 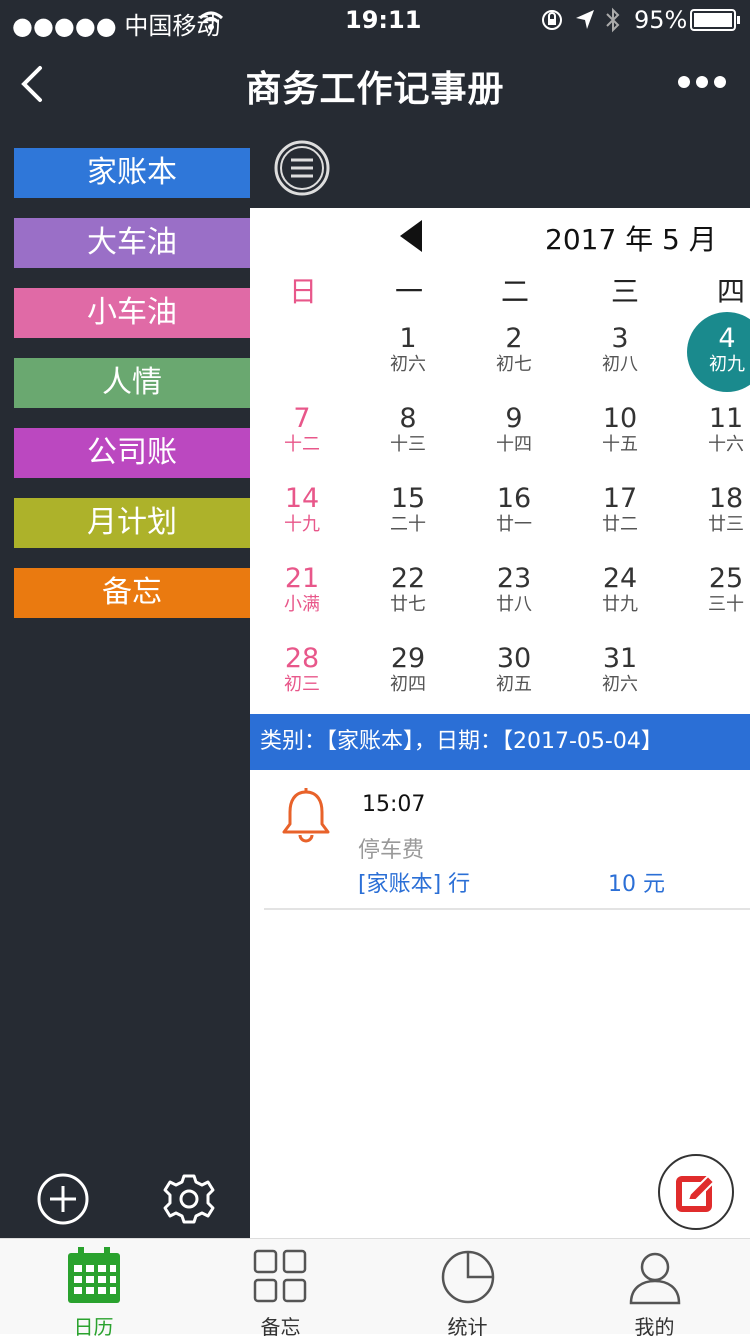 What do you see at coordinates (620, 510) in the screenshot?
I see `calendar-day: 17 廿二` at bounding box center [620, 510].